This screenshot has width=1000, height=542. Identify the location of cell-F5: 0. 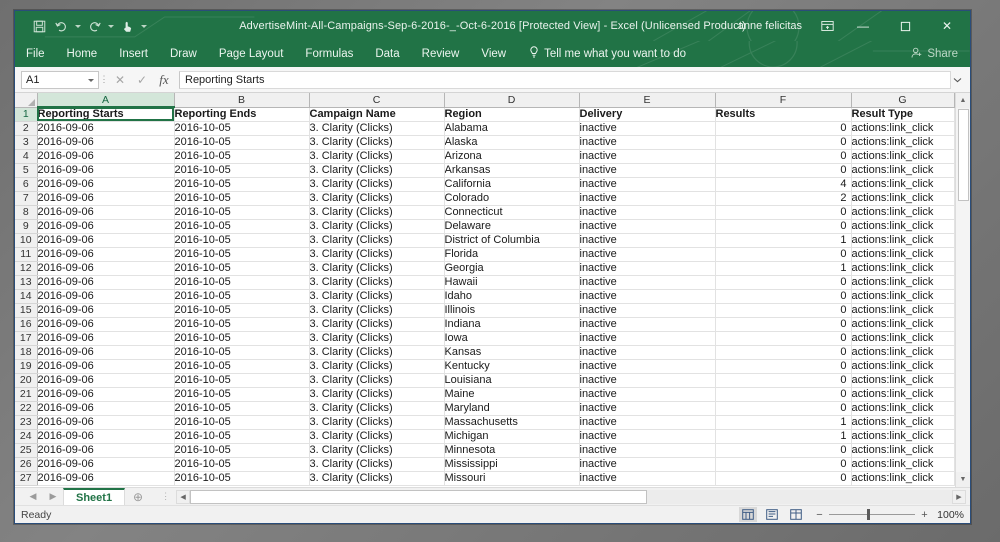
(783, 170).